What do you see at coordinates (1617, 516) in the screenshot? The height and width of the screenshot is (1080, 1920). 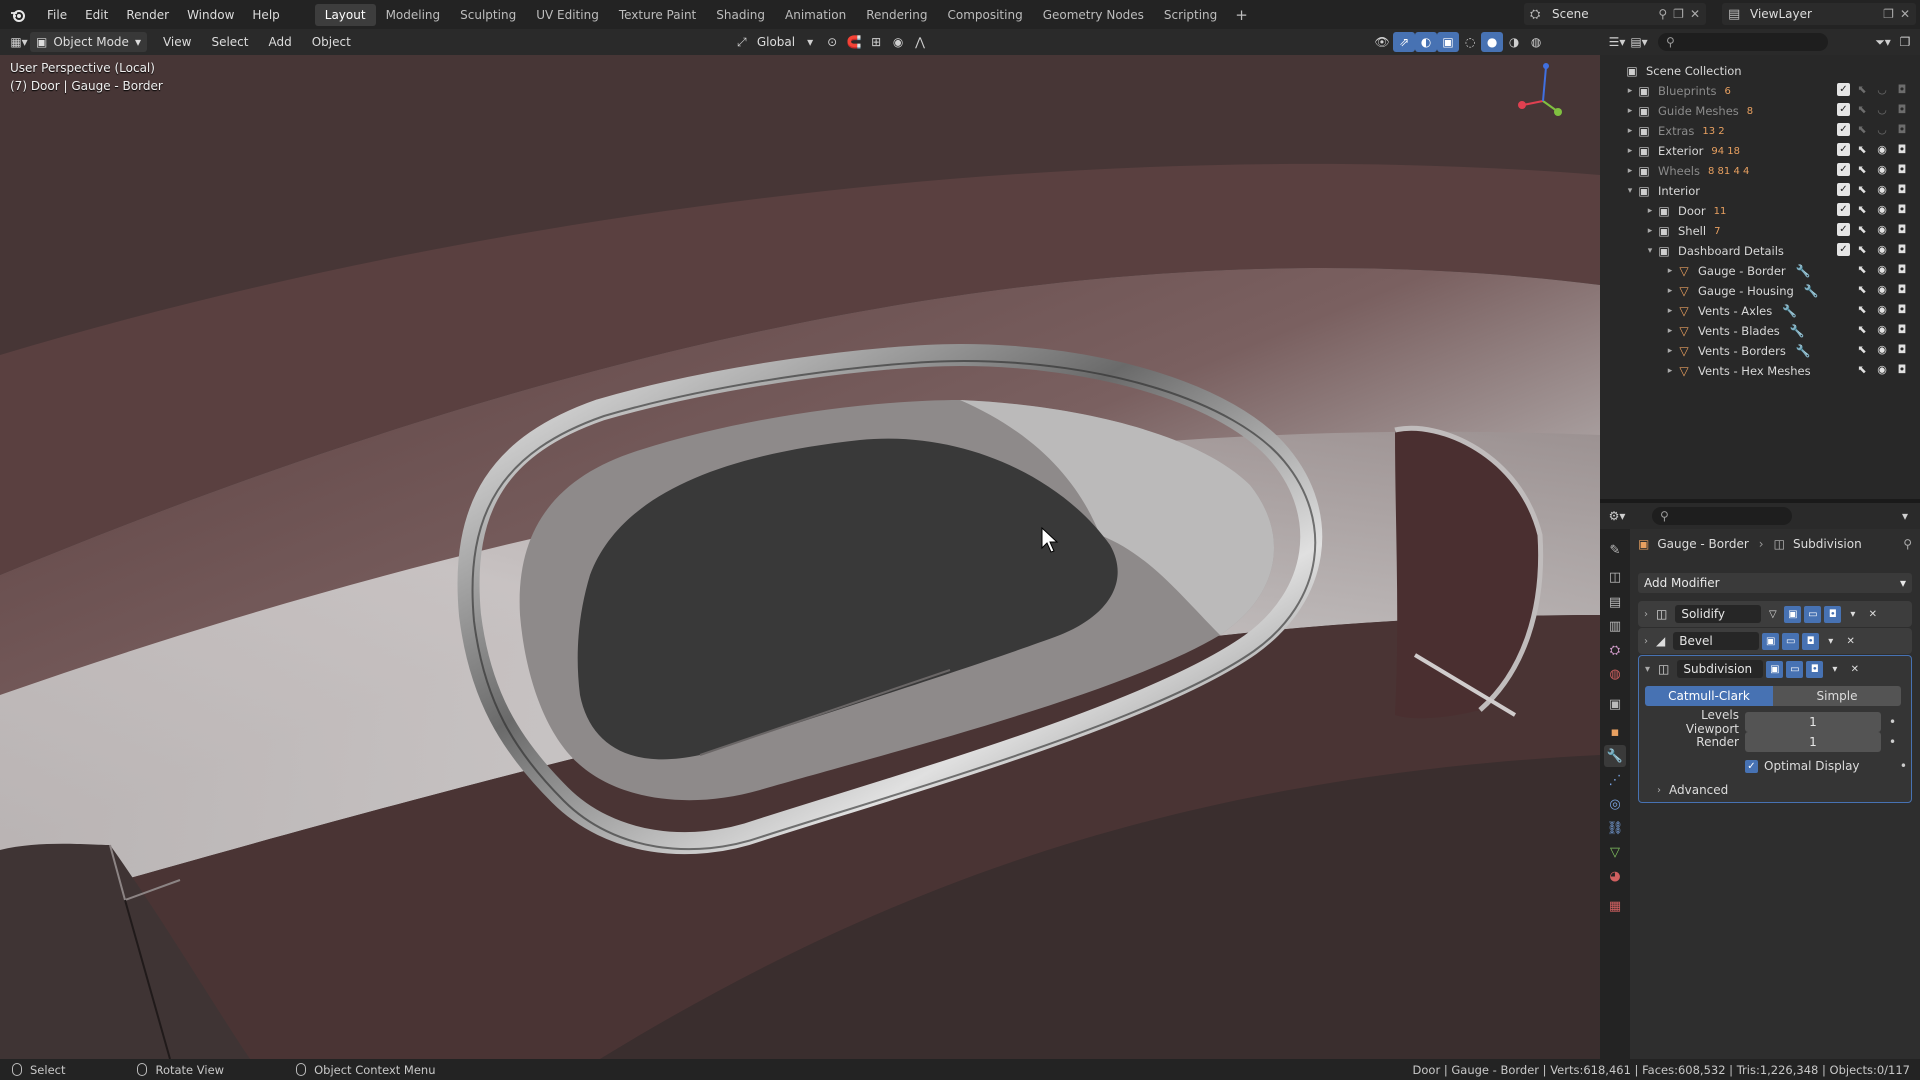 I see `properties-editor-icon: ⚙▾` at bounding box center [1617, 516].